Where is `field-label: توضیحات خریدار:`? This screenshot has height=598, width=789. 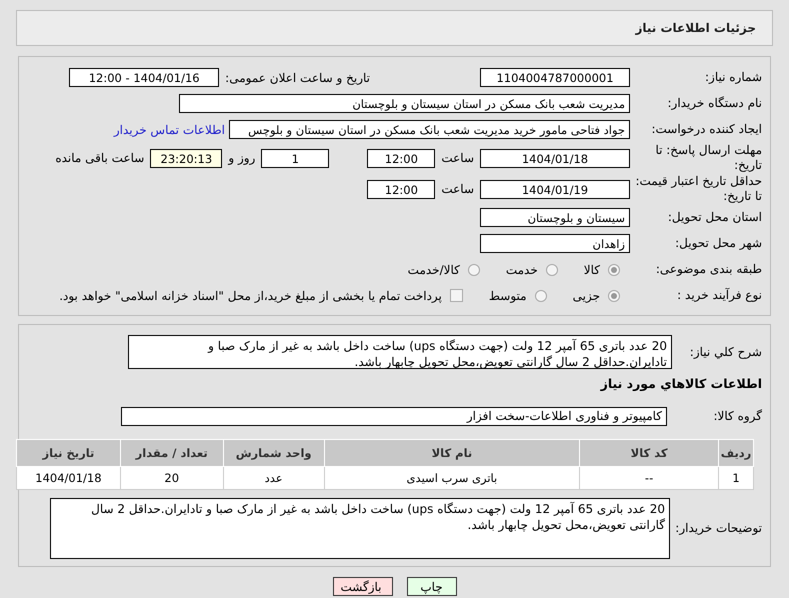
field-label: توضیحات خریدار: is located at coordinates (718, 528).